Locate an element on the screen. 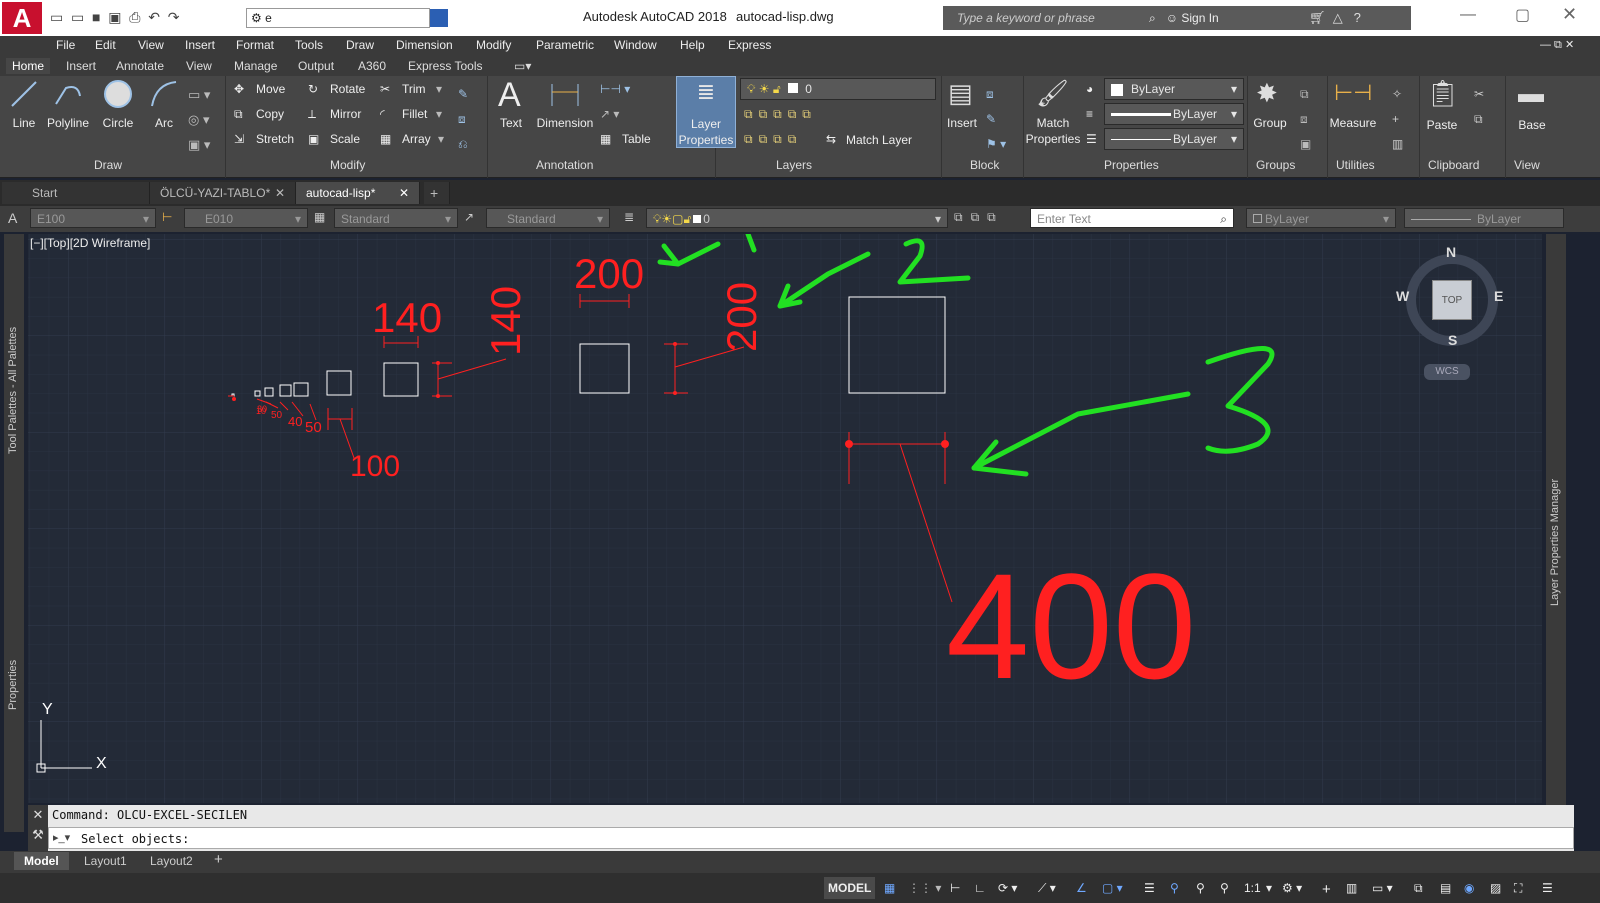 This screenshot has height=903, width=1600. color-combo: ByLayer ▾ is located at coordinates (1174, 89).